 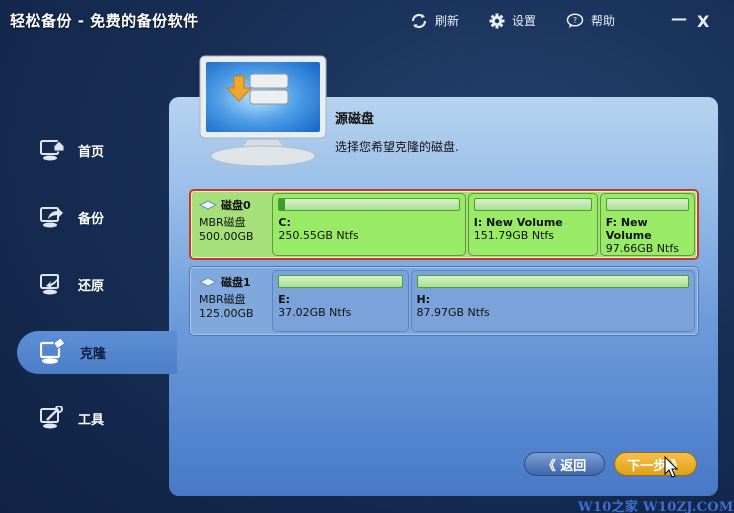 I want to click on next-button: 下一步 》, so click(x=655, y=464).